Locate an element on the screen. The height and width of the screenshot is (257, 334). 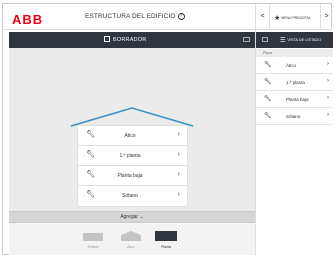
right-header: < ★ MENÚ PRINCIPAL > is located at coordinates (293, 17).